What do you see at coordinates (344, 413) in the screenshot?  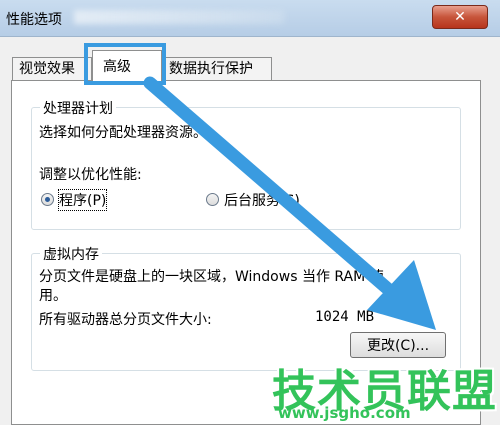 I see `watermark-url: www.jsgho.com` at bounding box center [344, 413].